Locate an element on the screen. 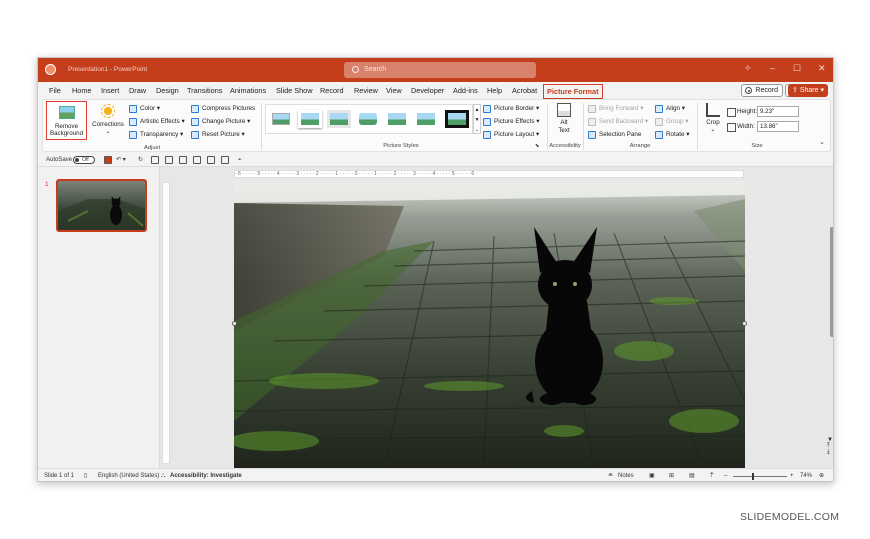 This screenshot has width=870, height=539. tab-help: Help is located at coordinates (494, 90).